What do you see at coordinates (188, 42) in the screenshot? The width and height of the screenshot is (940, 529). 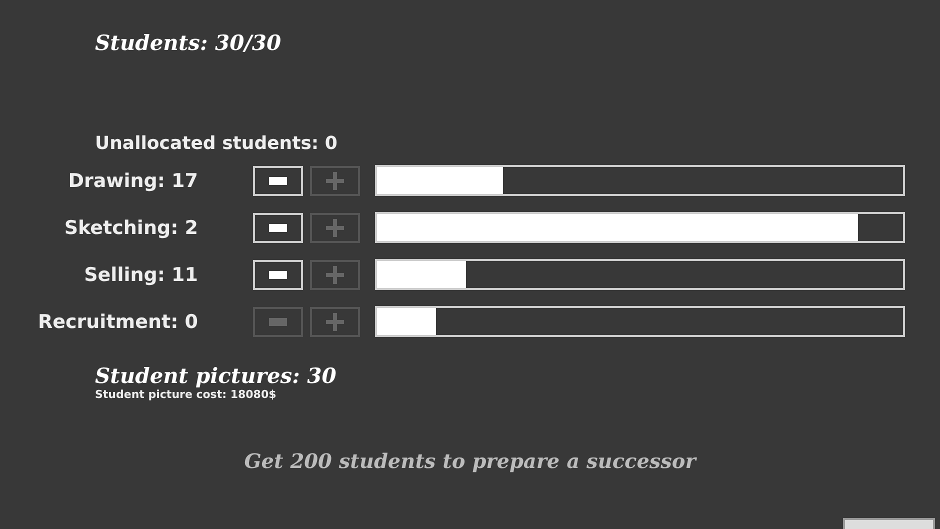 I see `students-count: Students: 30/30` at bounding box center [188, 42].